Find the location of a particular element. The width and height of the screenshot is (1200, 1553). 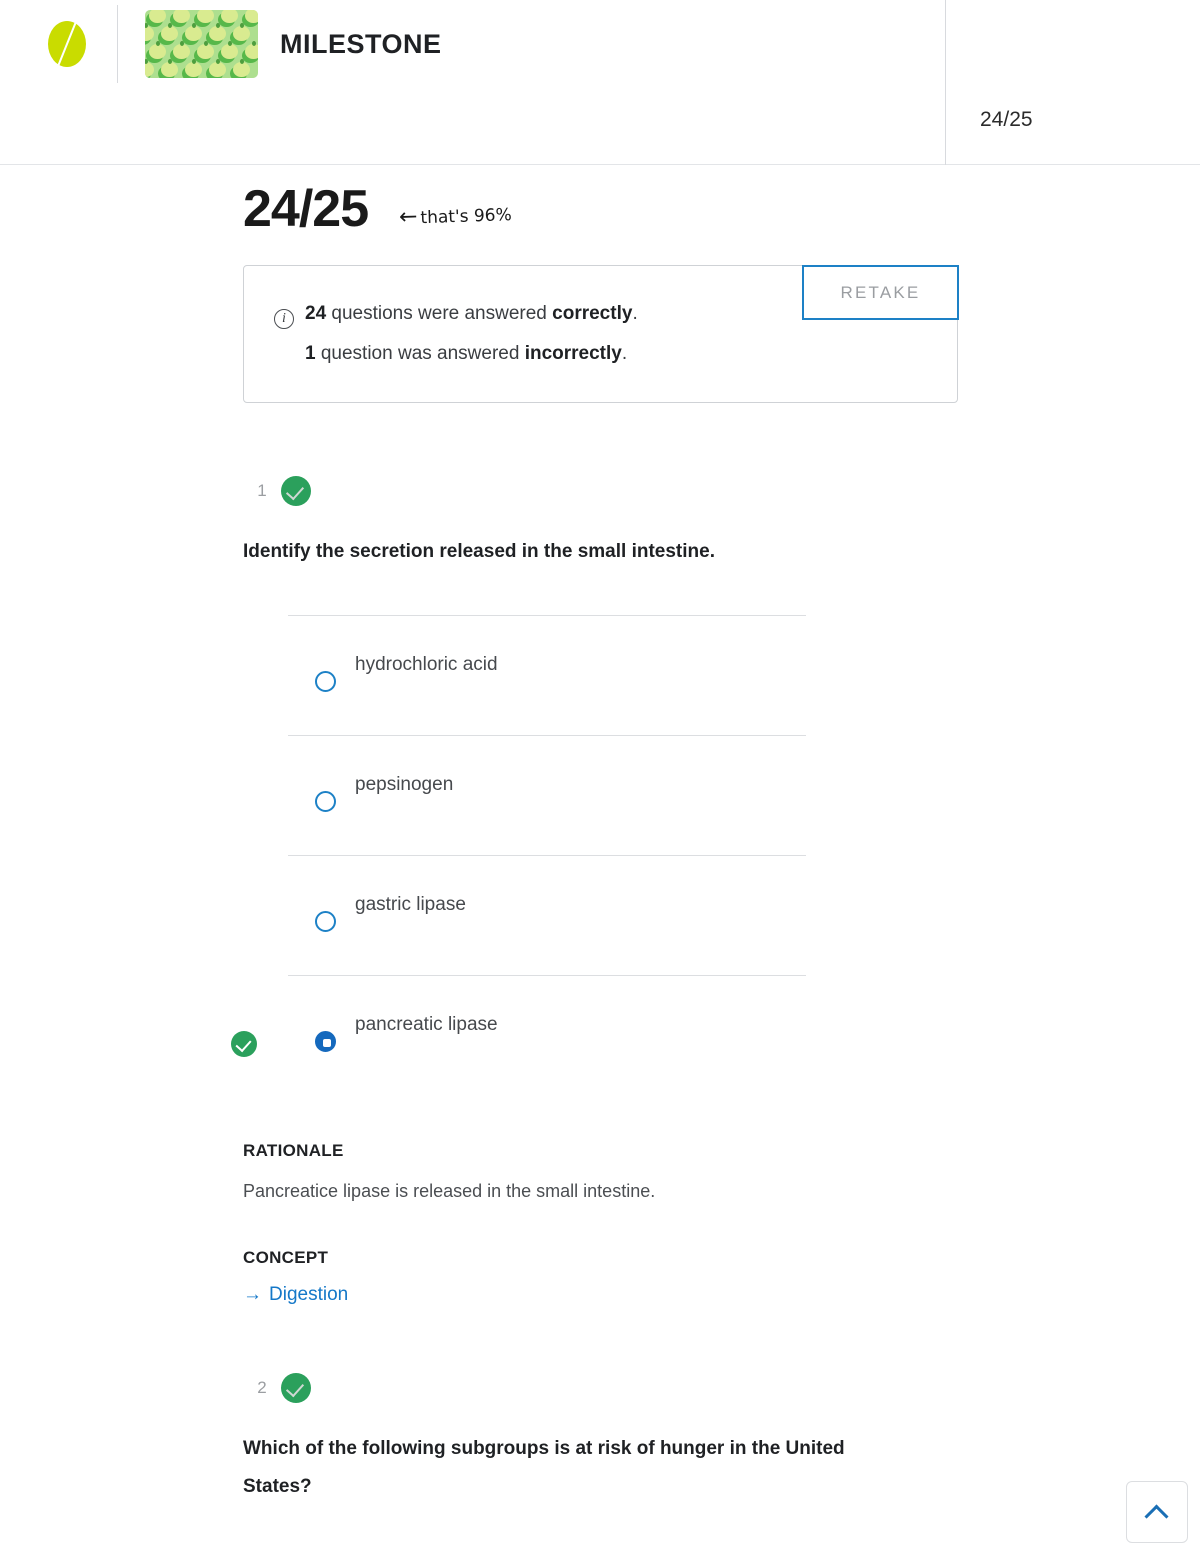

option-row-selected: pancreatic lipase is located at coordinates (518, 1035).